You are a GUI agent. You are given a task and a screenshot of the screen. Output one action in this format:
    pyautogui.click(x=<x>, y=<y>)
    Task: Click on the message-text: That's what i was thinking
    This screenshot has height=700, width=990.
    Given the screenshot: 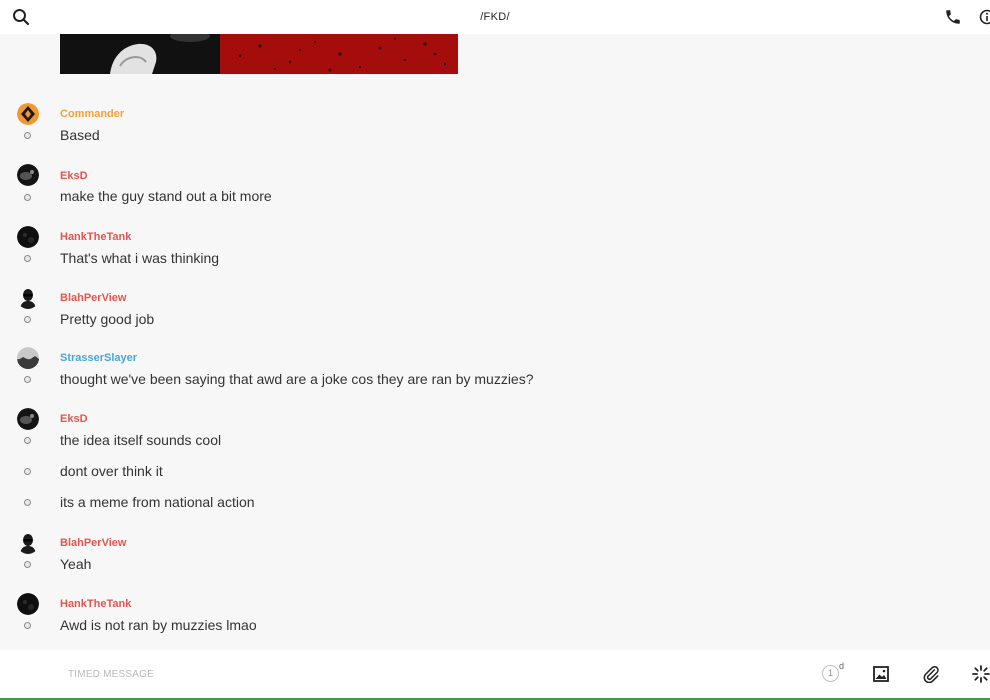 What is the action you would take?
    pyautogui.click(x=140, y=258)
    